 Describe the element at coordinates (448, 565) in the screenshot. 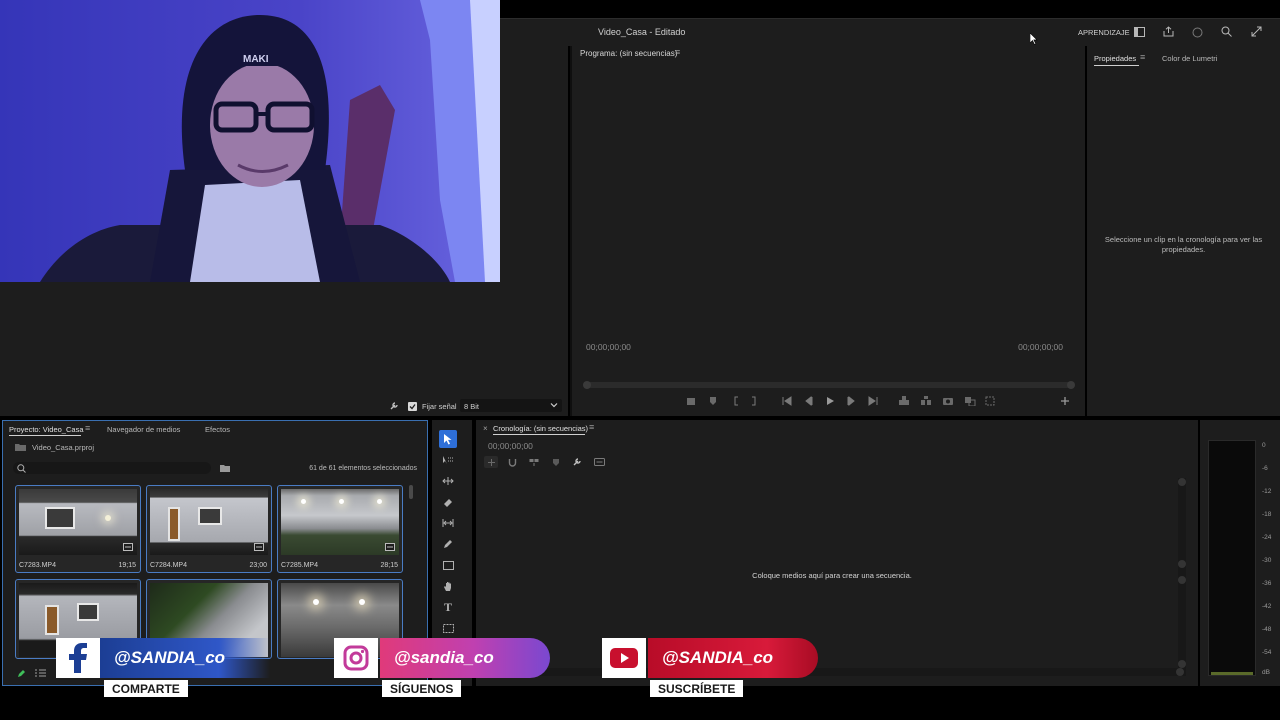

I see `rectangle-tool-icon` at that location.